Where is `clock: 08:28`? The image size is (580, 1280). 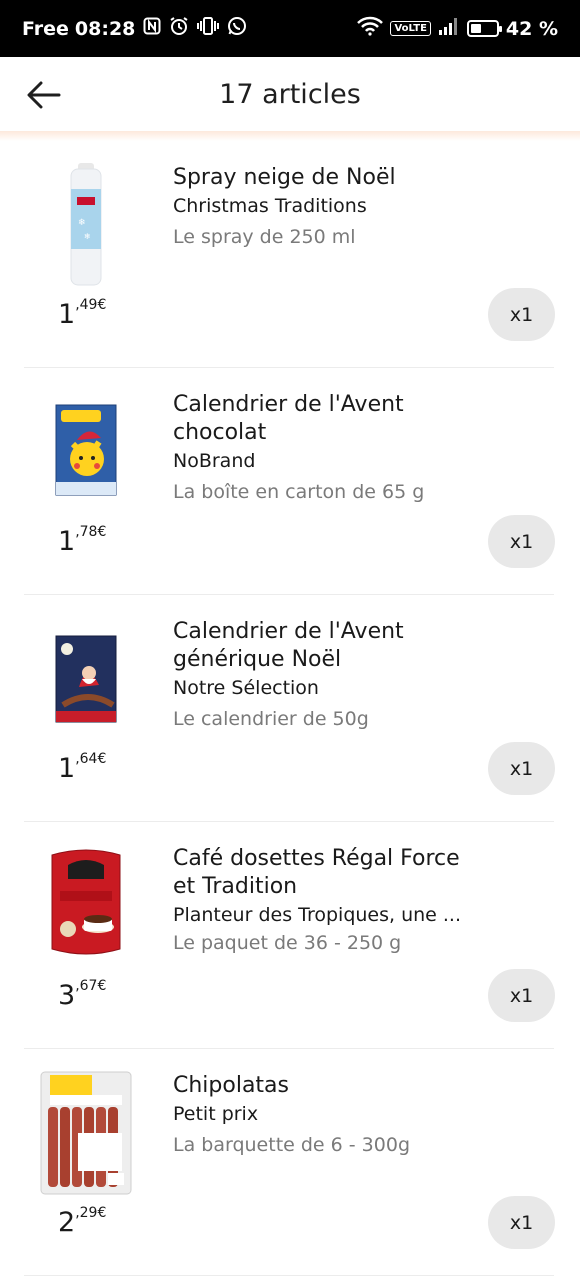
clock: 08:28 is located at coordinates (105, 28).